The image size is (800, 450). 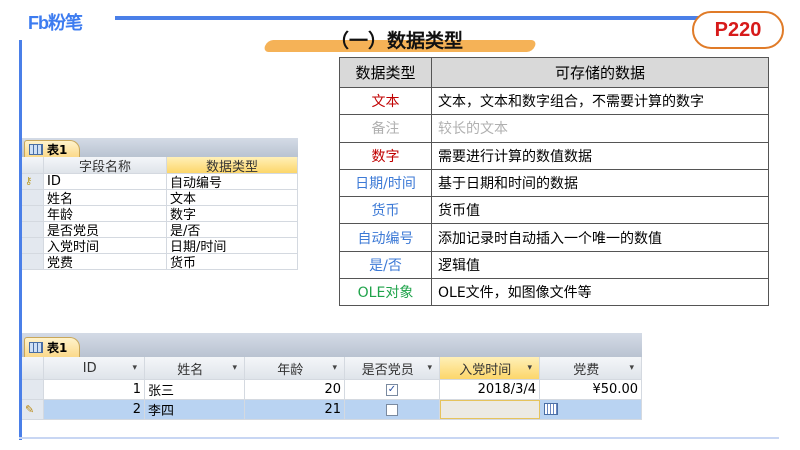 I want to click on id-cell: 2, so click(x=94, y=409).